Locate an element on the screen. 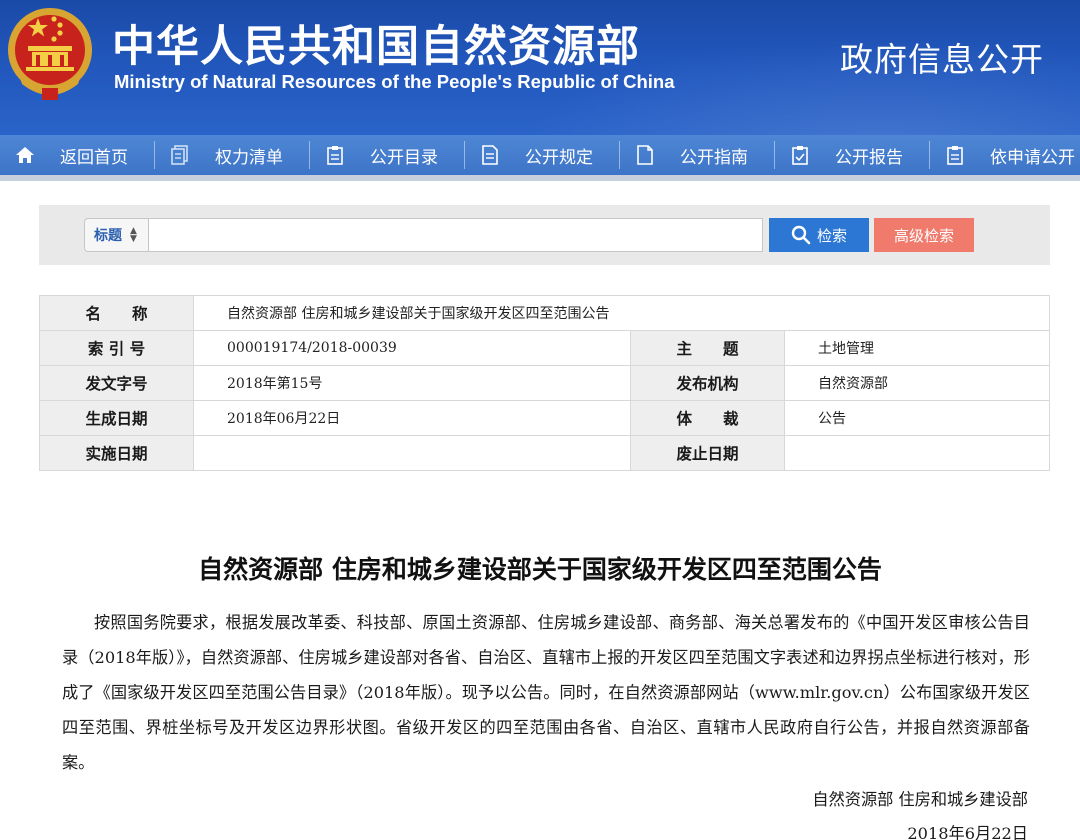 This screenshot has width=1080, height=840. nav-item-guide: 公开指南 is located at coordinates (697, 155).